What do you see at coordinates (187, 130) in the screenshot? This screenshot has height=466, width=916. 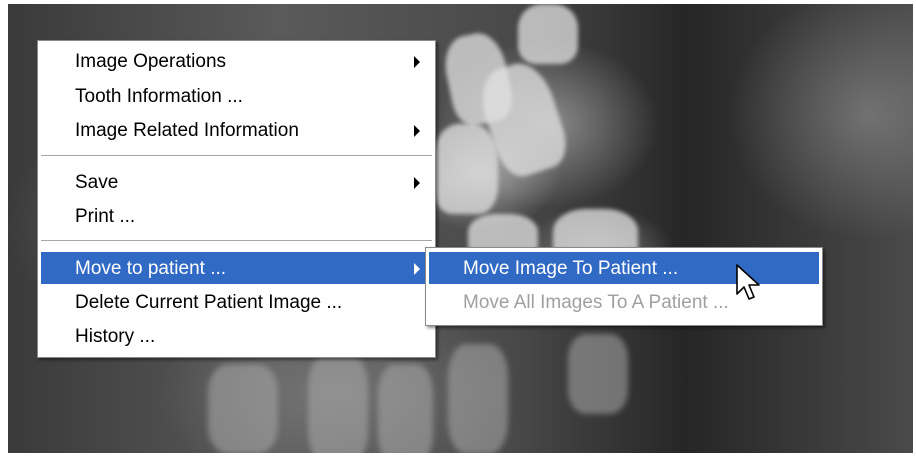 I see `menu-item-label: Image Related Information` at bounding box center [187, 130].